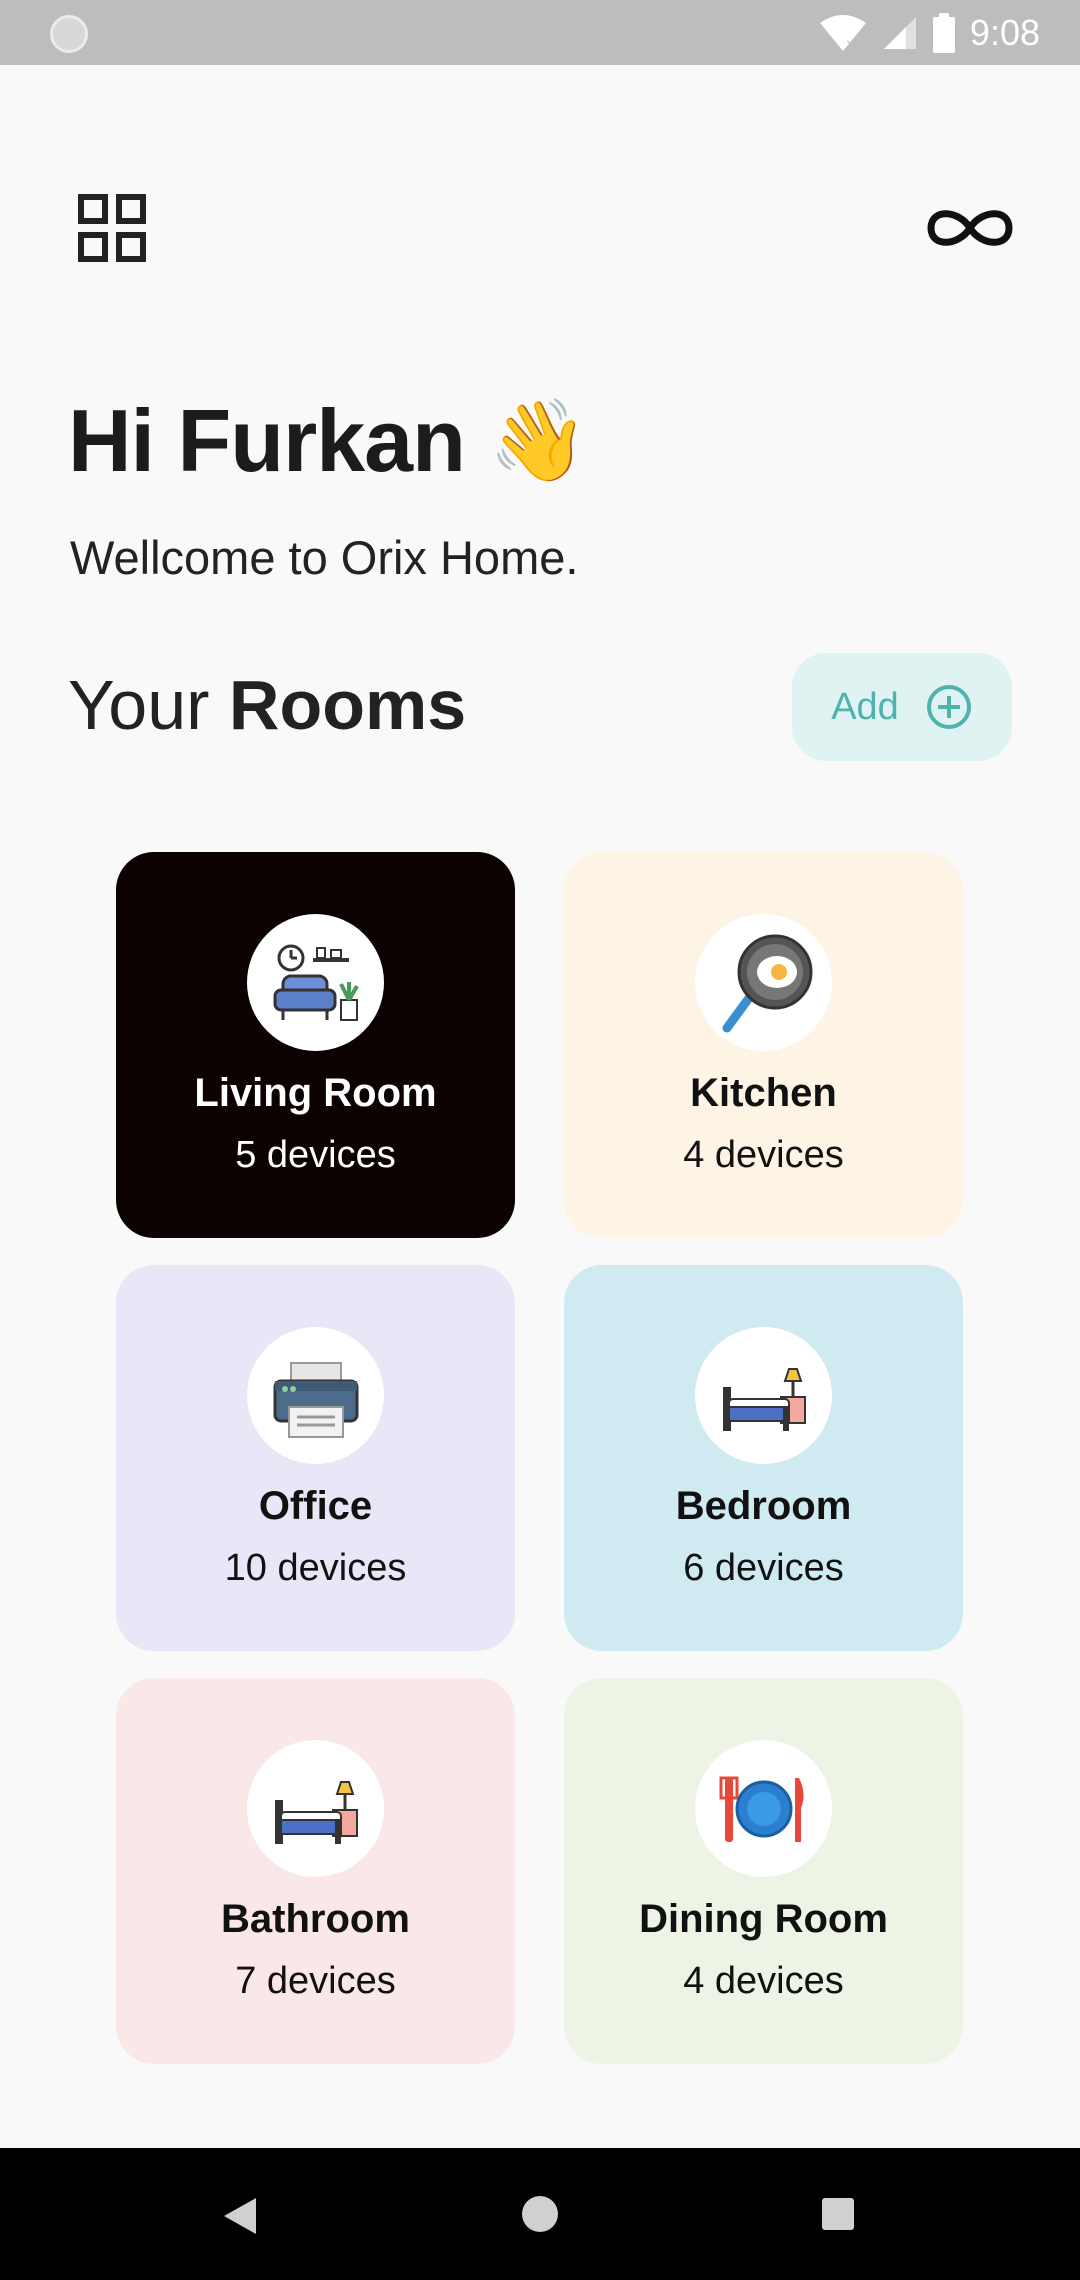 Image resolution: width=1080 pixels, height=2280 pixels. What do you see at coordinates (948, 707) in the screenshot?
I see `plus-circle-icon` at bounding box center [948, 707].